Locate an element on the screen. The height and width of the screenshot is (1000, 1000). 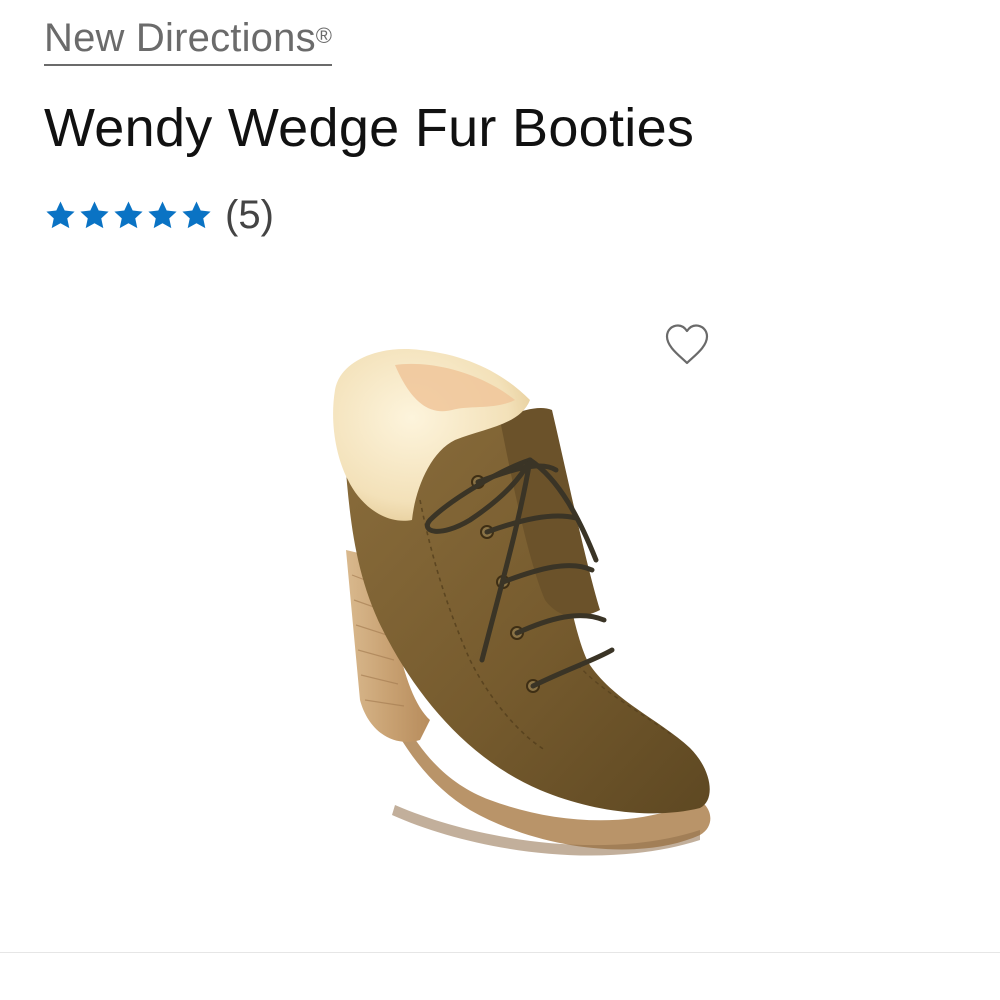
review-count: (5) is located at coordinates (249, 215).